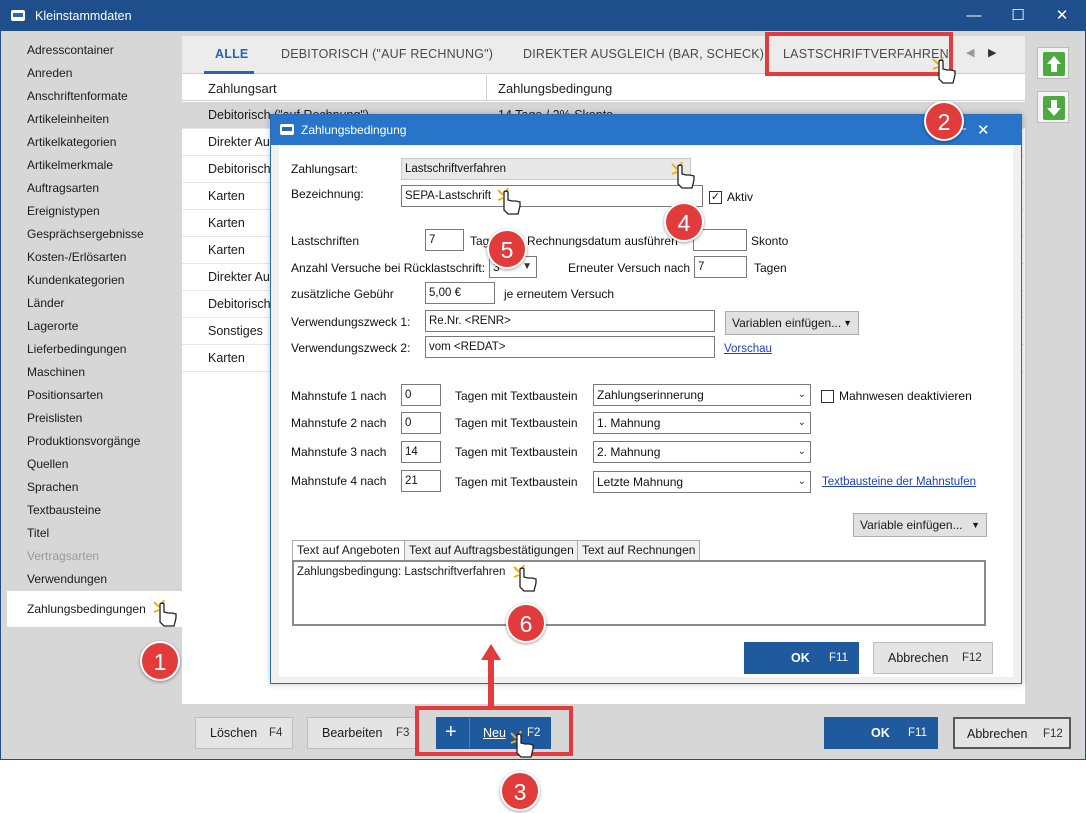  Describe the element at coordinates (974, 16) in the screenshot. I see `minimize-icon: —` at that location.